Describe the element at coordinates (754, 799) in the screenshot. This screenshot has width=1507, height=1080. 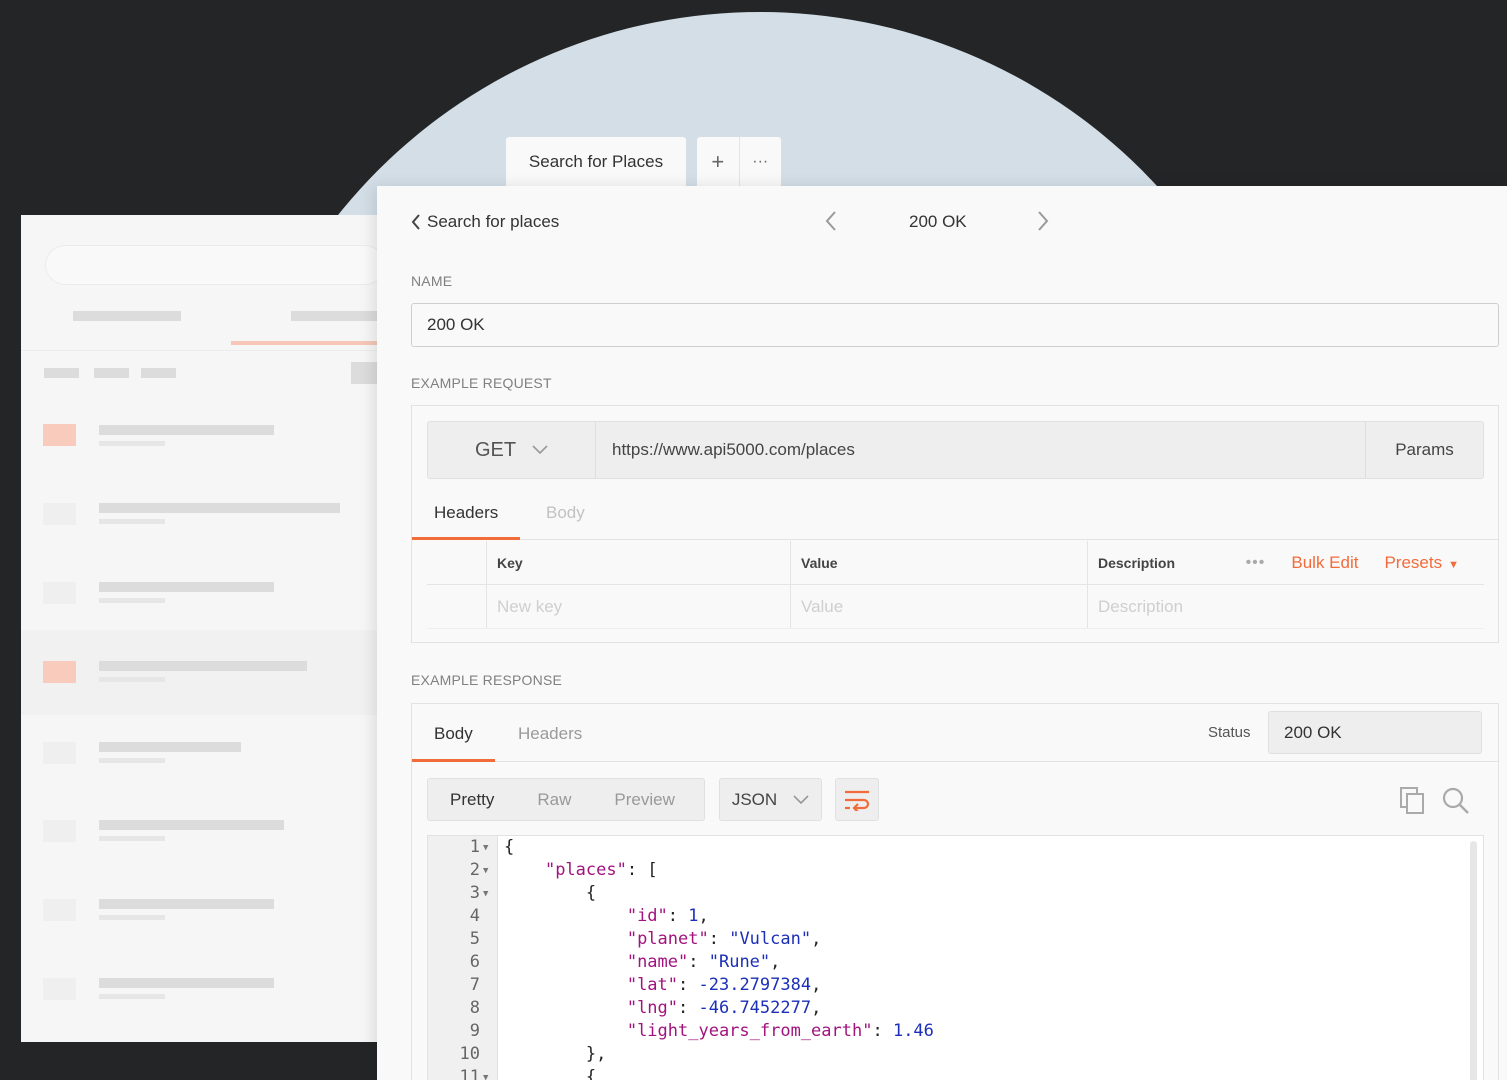
I see `language-label: JSON` at that location.